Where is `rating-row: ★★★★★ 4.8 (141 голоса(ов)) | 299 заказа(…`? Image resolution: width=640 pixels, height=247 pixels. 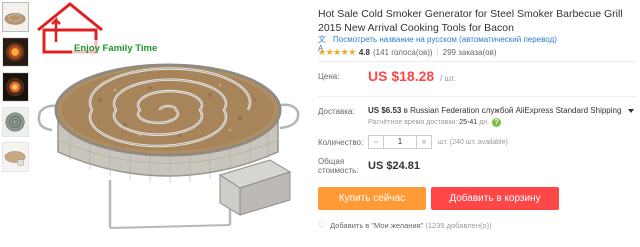 rating-row: ★★★★★ 4.8 (141 голоса(ов)) | 299 заказа(… is located at coordinates (407, 52).